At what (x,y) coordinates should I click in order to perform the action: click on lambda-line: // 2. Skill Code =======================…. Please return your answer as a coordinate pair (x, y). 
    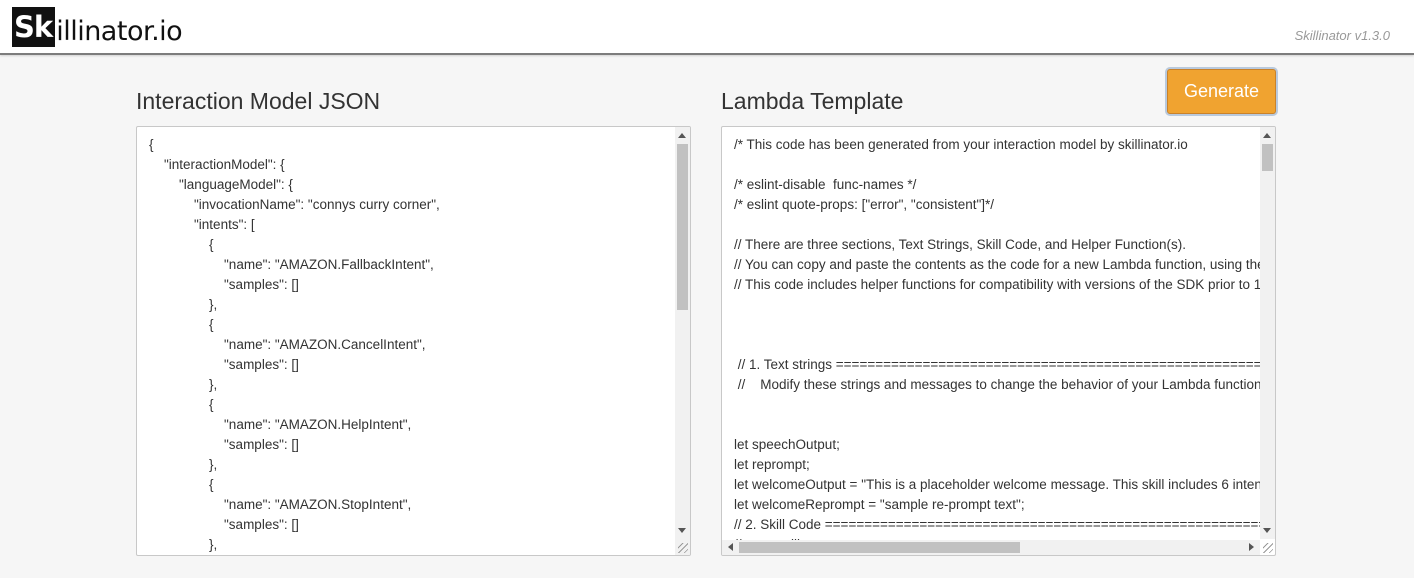
    Looking at the image, I should click on (1004, 524).